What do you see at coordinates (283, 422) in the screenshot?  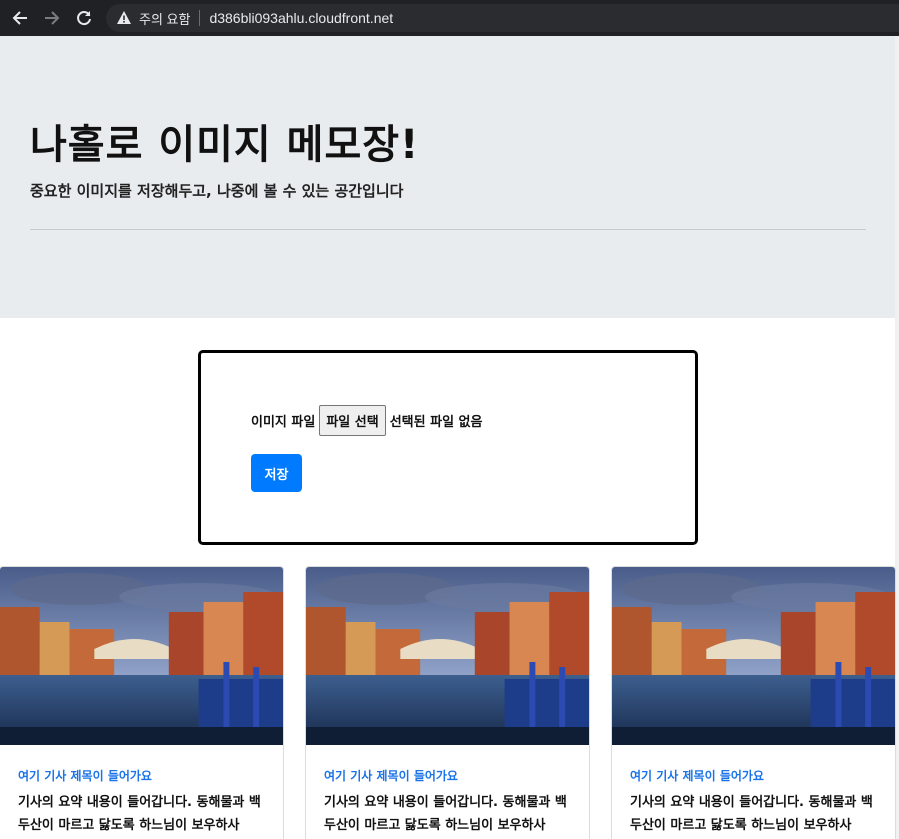 I see `file-input-label: 이미지 파일` at bounding box center [283, 422].